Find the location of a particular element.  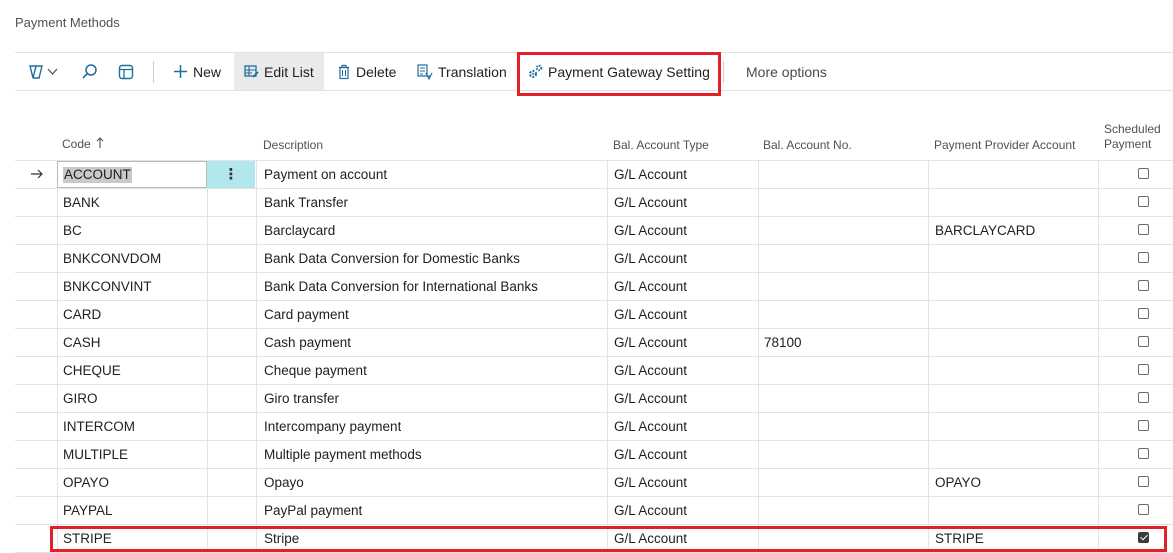

column-header-scheduled-payment: Scheduled Payment is located at coordinates (1132, 137).